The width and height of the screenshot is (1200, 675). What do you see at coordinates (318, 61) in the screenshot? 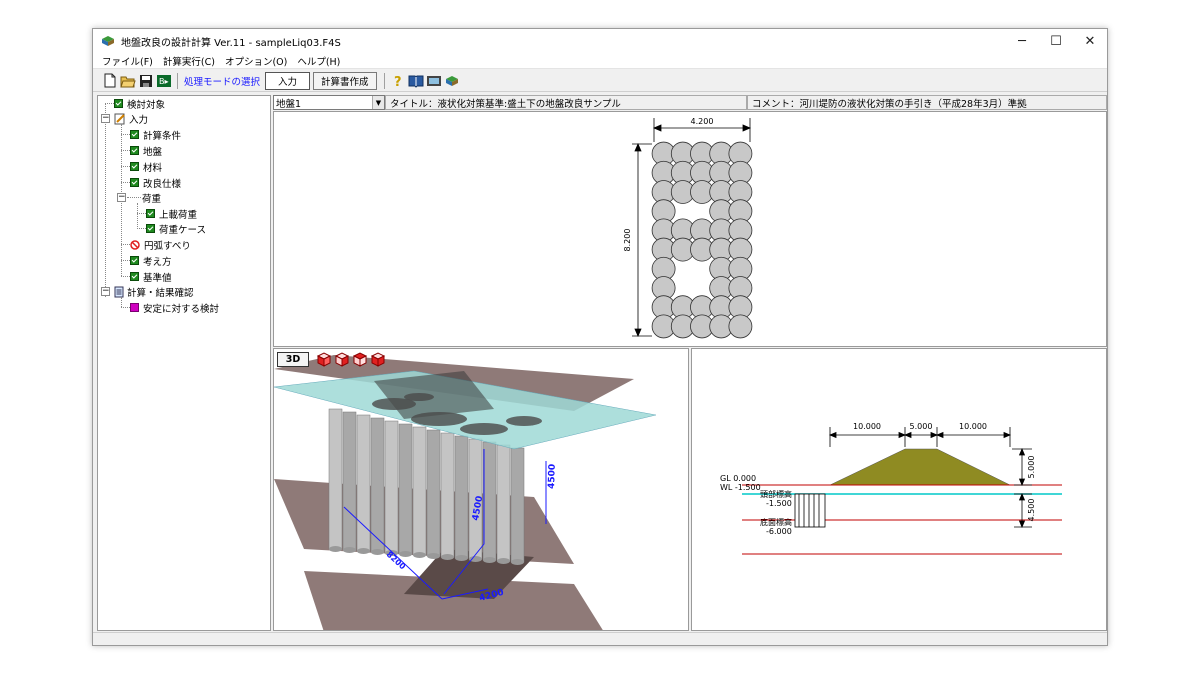
I see `menu-help: ヘルプ(H)` at bounding box center [318, 61].